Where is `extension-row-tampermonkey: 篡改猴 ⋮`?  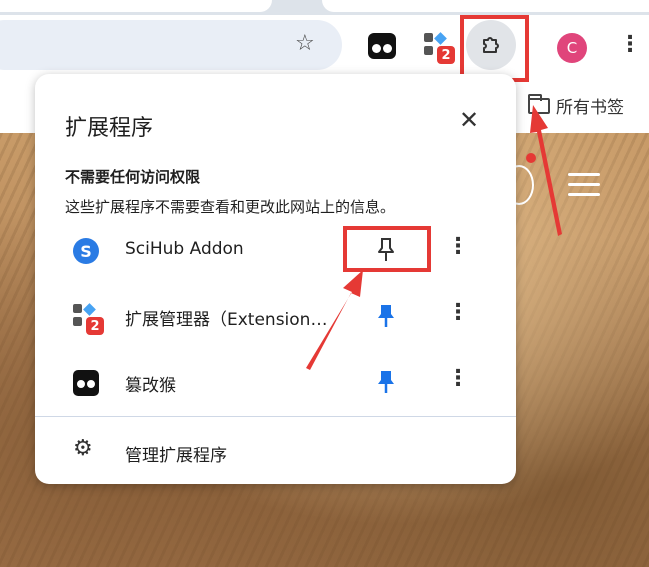 extension-row-tampermonkey: 篡改猴 ⋮ is located at coordinates (275, 383).